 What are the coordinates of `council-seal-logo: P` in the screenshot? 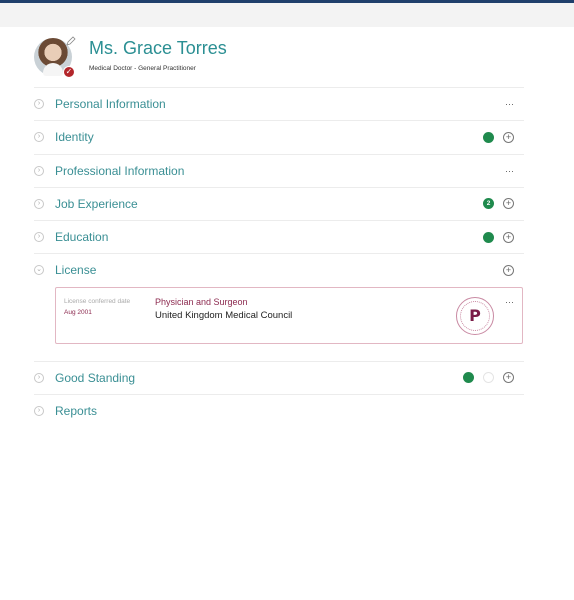 It's located at (475, 315).